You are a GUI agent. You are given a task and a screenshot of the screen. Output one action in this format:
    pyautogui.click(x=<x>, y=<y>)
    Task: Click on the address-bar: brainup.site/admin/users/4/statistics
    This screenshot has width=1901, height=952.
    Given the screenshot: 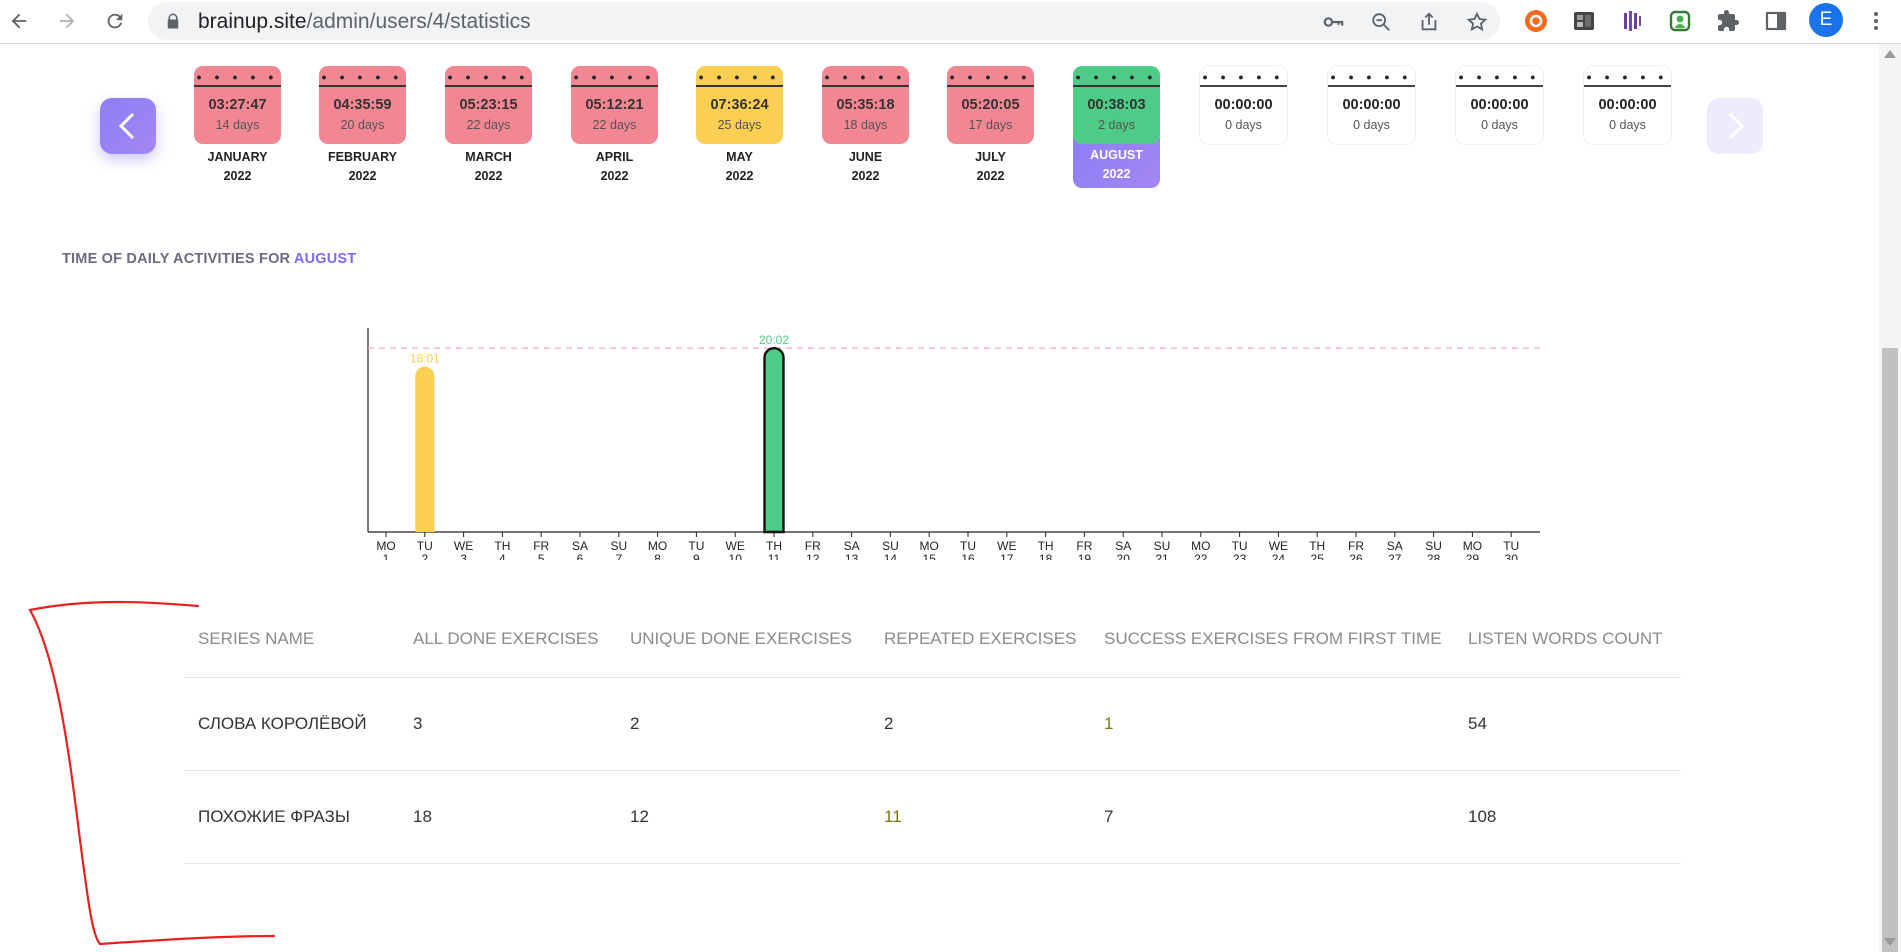 What is the action you would take?
    pyautogui.click(x=824, y=21)
    